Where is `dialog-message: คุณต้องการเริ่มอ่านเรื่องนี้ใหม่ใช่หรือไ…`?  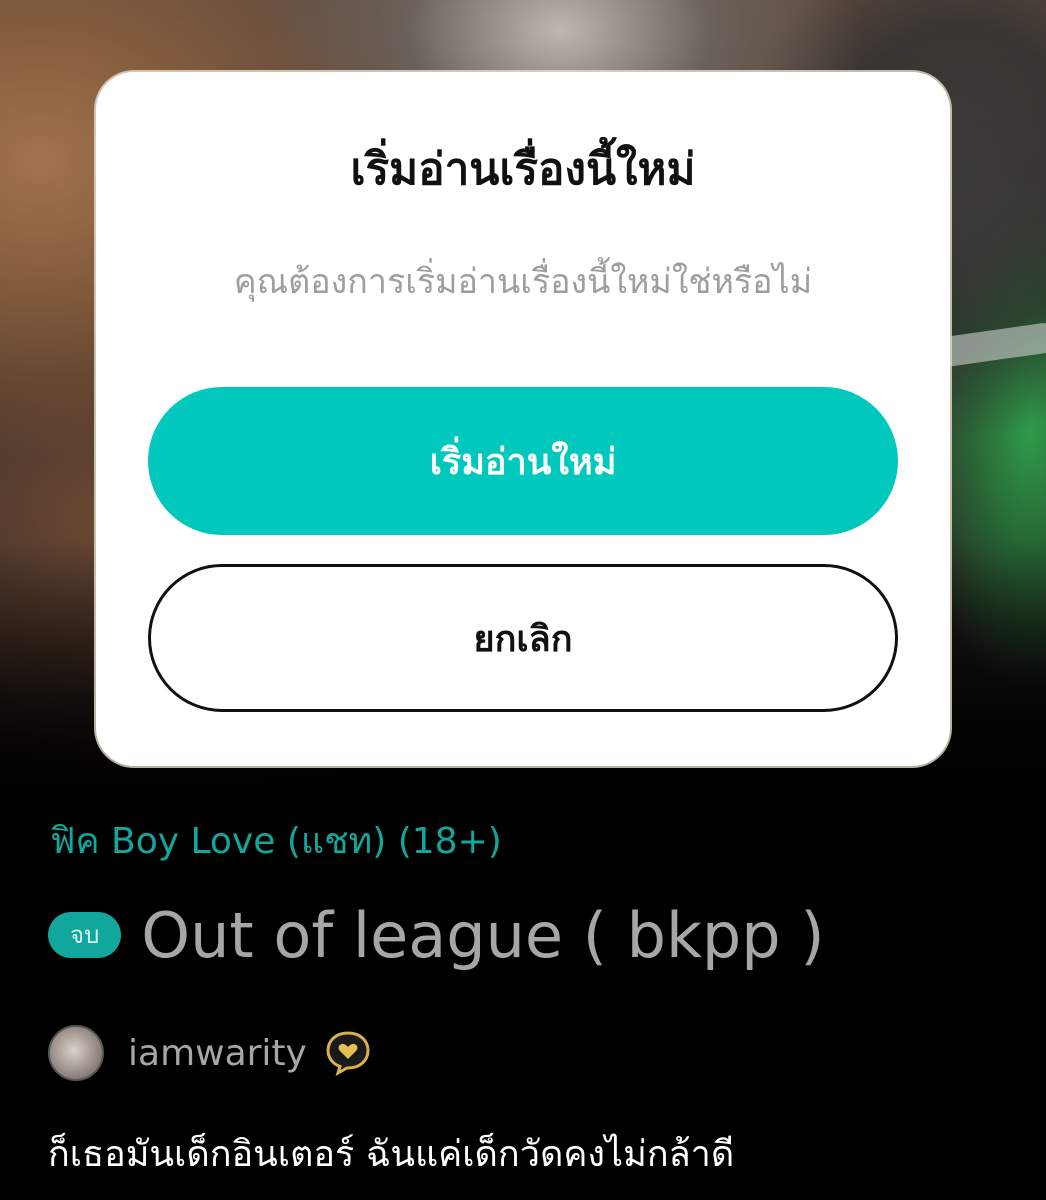
dialog-message: คุณต้องการเริ่มอ่านเรื่องนี้ใหม่ใช่หรือไ… is located at coordinates (523, 282).